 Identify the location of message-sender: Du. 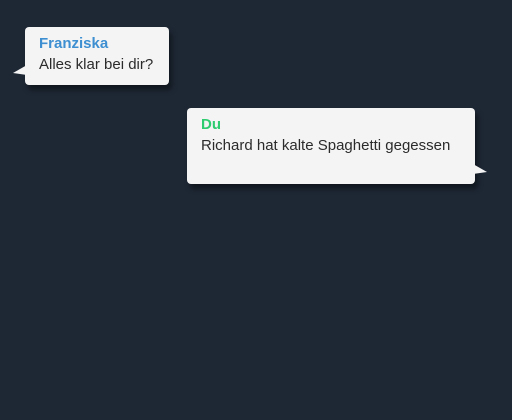
(211, 124).